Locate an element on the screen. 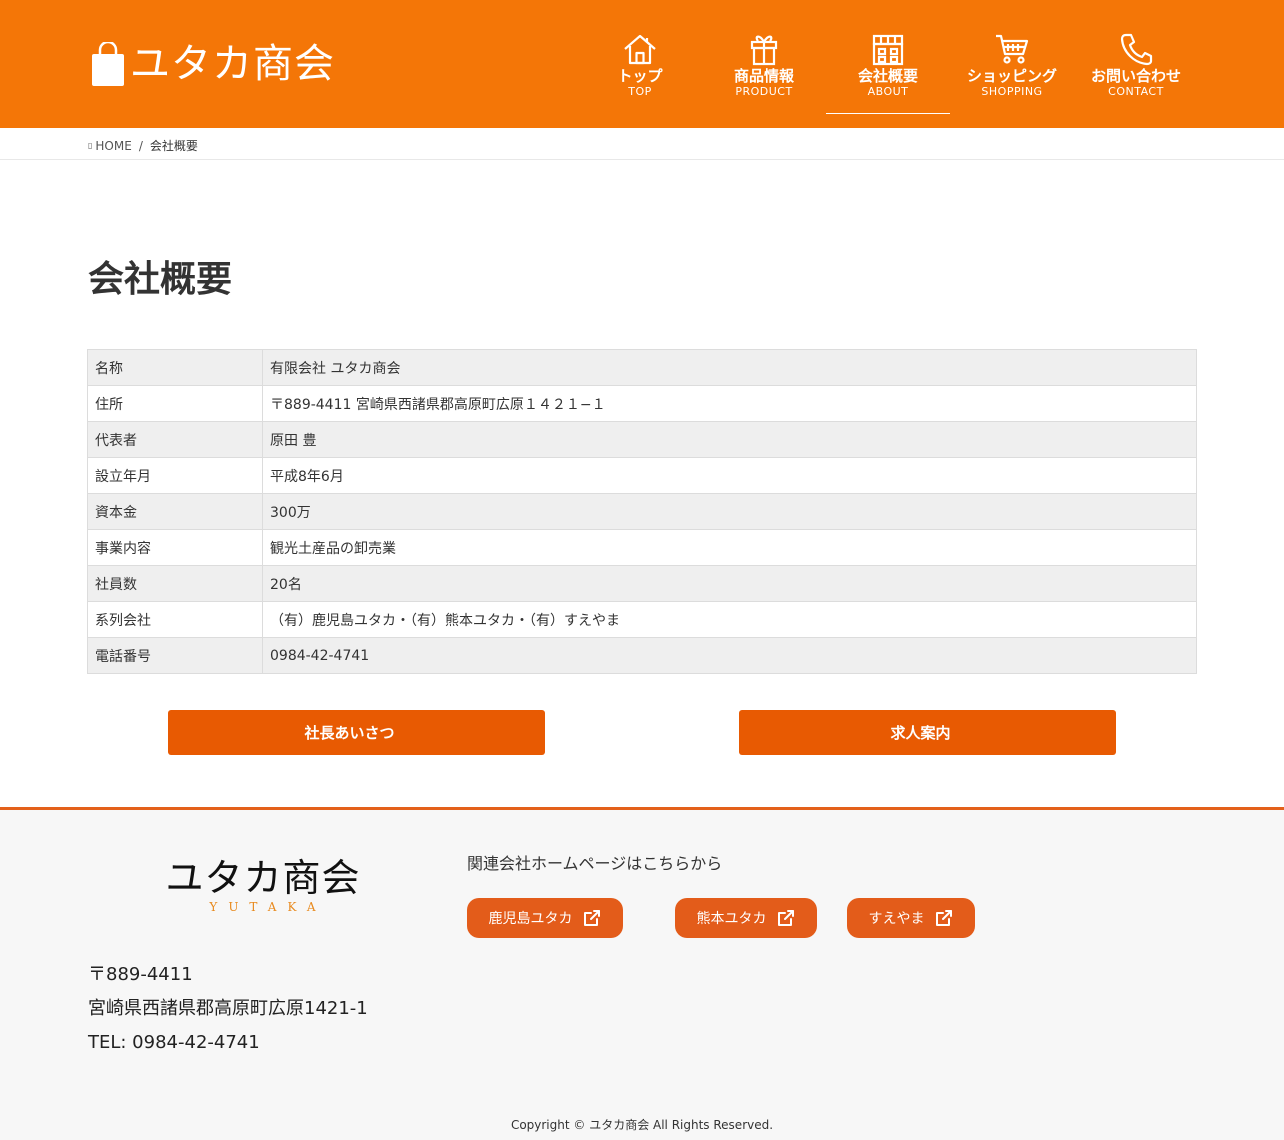  nav-label-jp: ショッピング is located at coordinates (1011, 76).